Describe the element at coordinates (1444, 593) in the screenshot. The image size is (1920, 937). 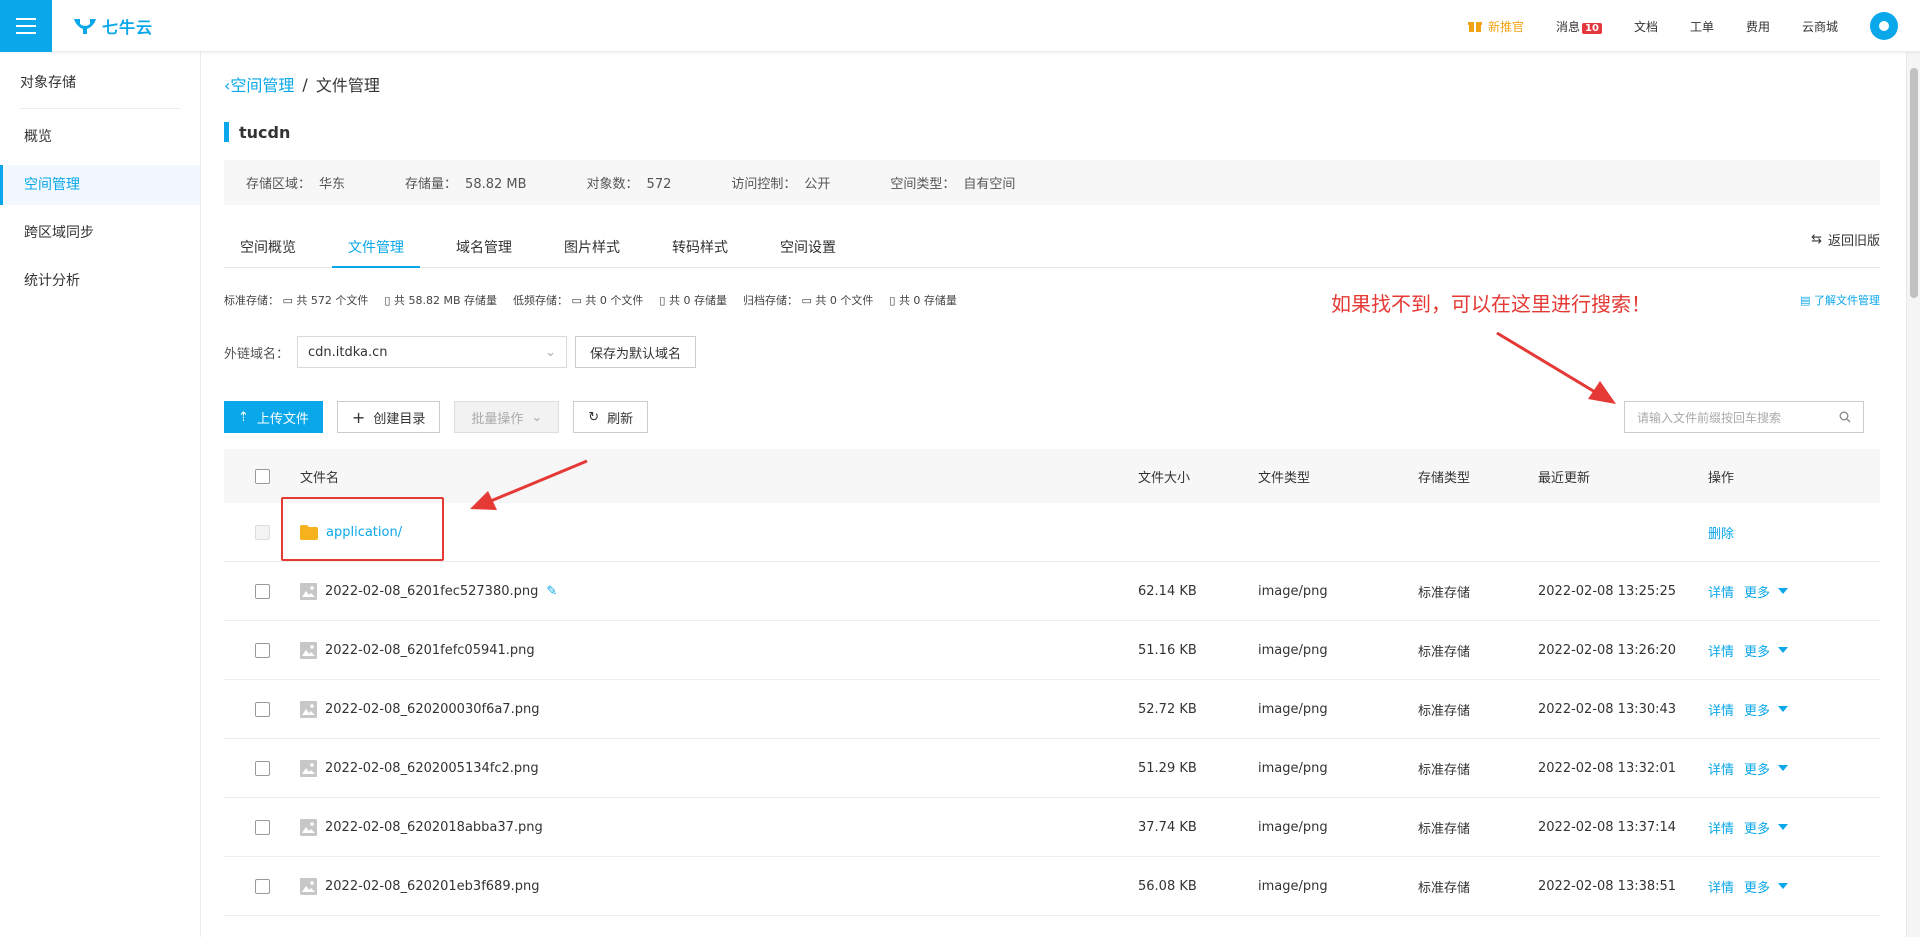
I see `file-storage: 标准存储` at that location.